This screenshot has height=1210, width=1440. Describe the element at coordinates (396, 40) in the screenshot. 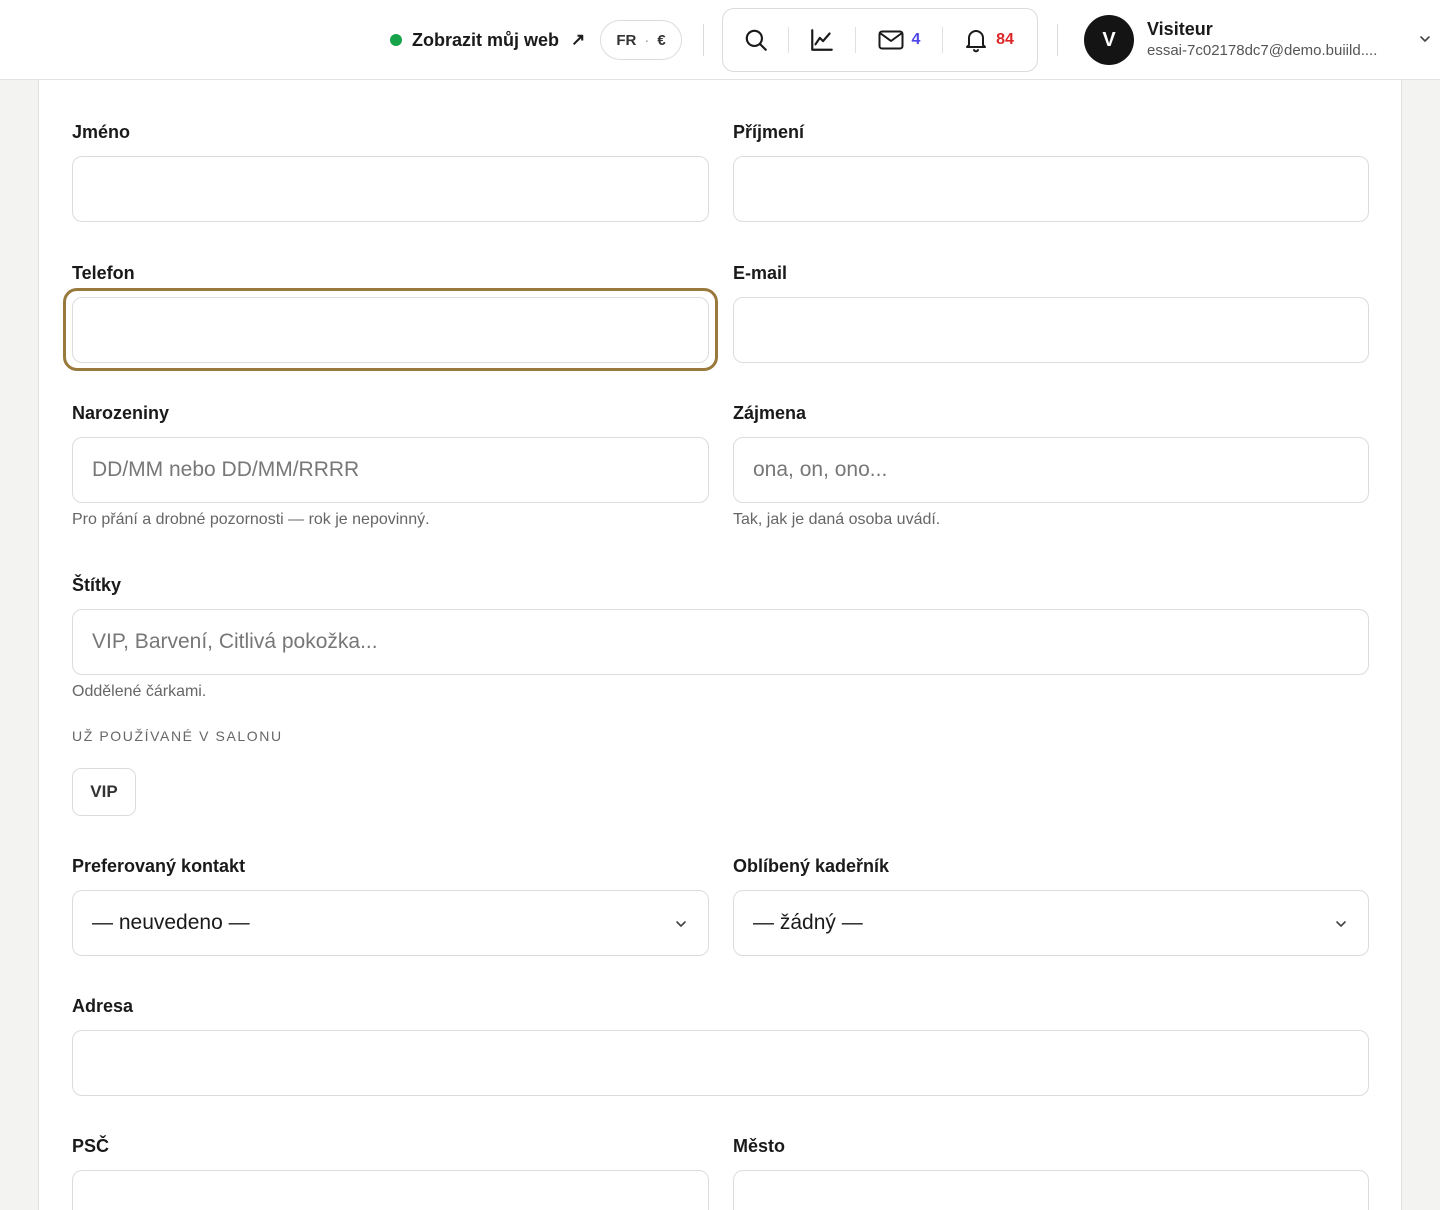

I see `online-status-dot` at that location.